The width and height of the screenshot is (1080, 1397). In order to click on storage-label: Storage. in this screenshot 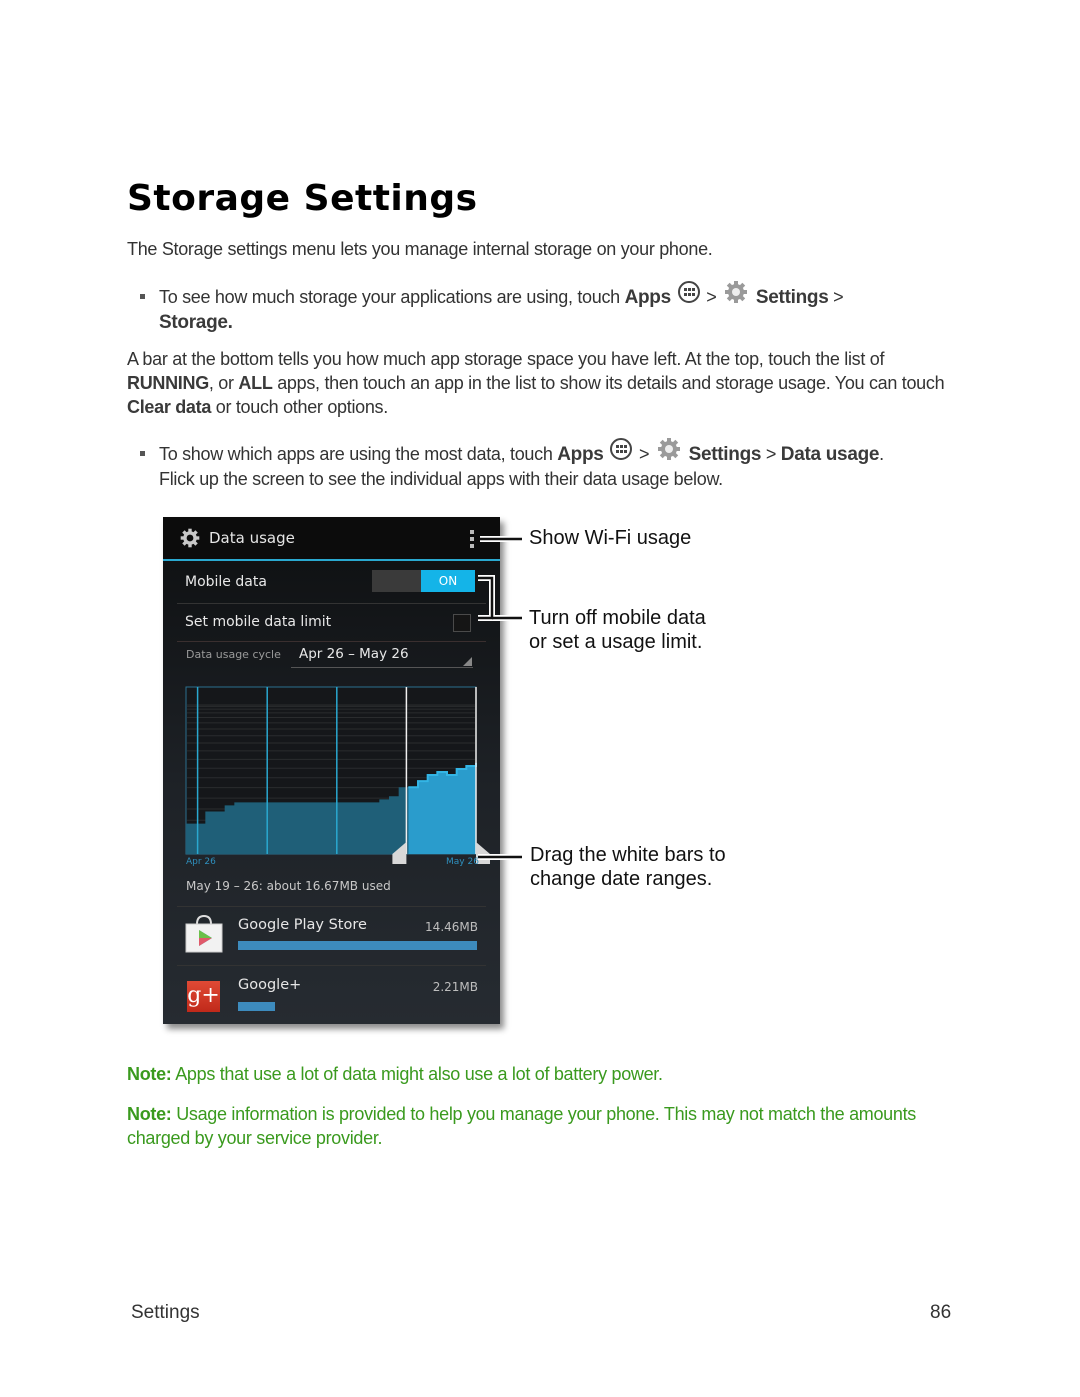, I will do `click(196, 322)`.